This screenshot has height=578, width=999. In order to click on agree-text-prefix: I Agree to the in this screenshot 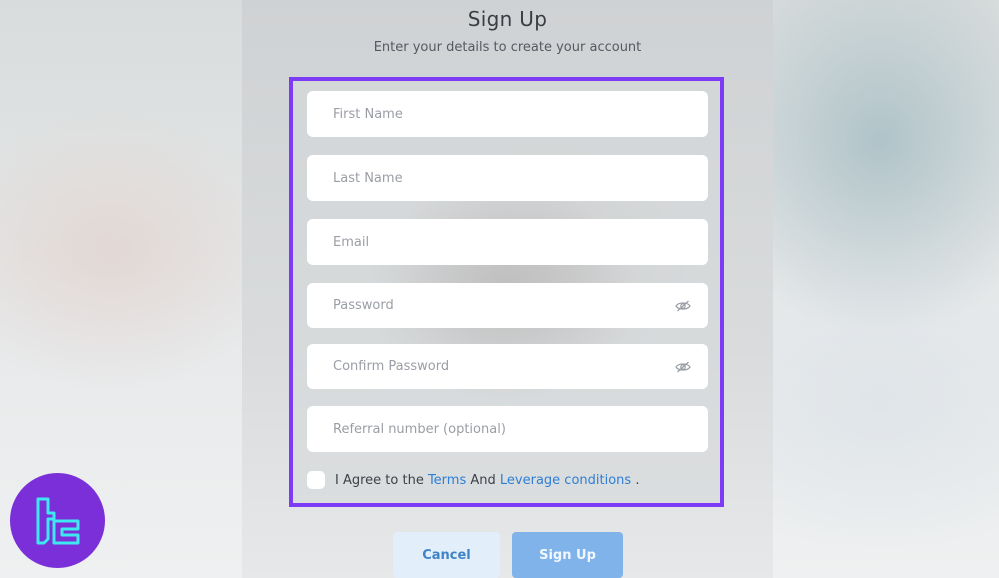, I will do `click(381, 480)`.